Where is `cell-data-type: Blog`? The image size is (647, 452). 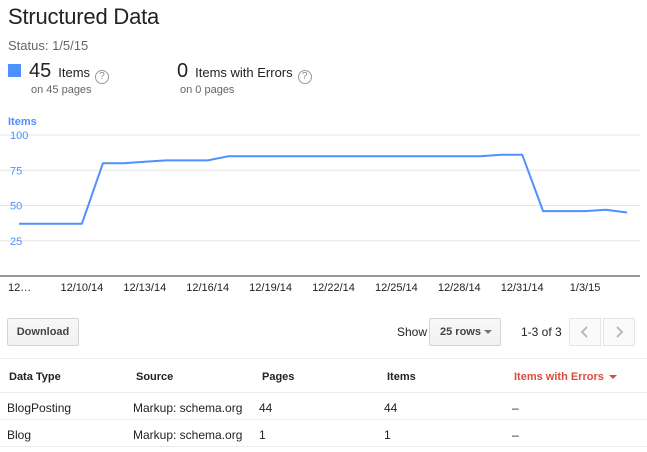 cell-data-type: Blog is located at coordinates (19, 435).